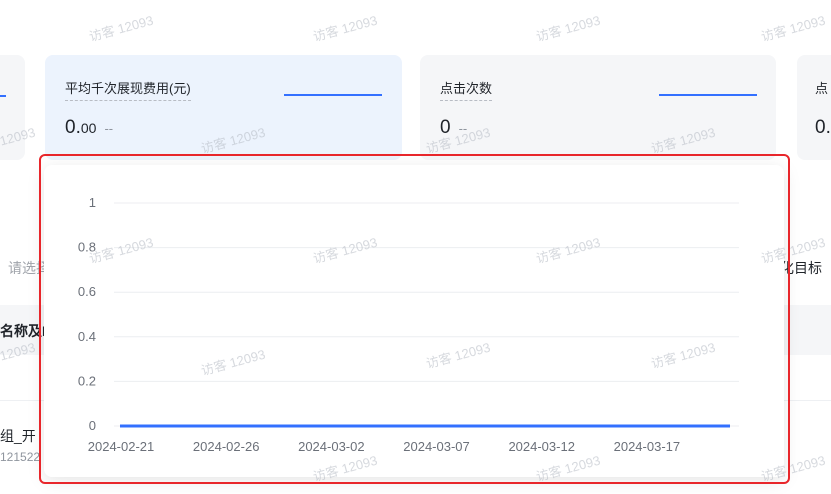  Describe the element at coordinates (436, 446) in the screenshot. I see `x-tick-label: 2024-03-07` at that location.